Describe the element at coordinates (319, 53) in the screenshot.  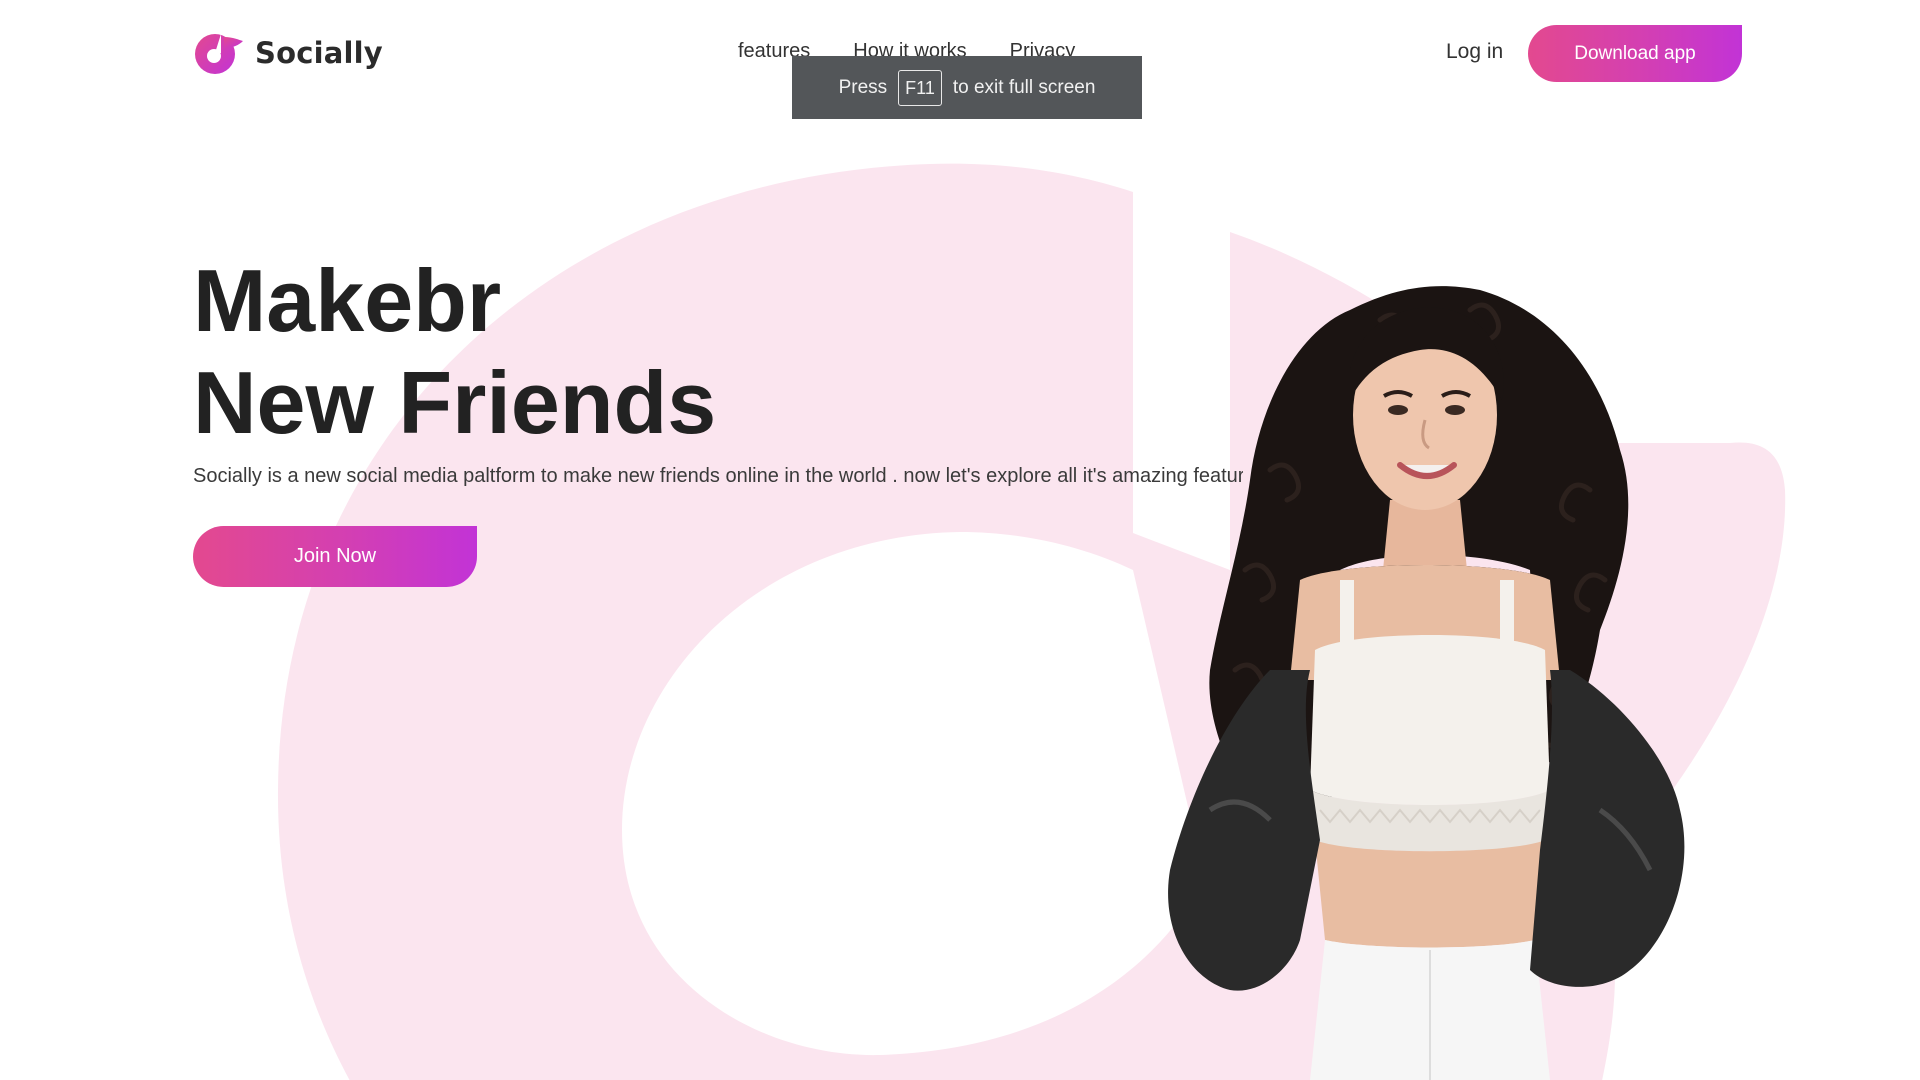
I see `brand-name: Socially` at that location.